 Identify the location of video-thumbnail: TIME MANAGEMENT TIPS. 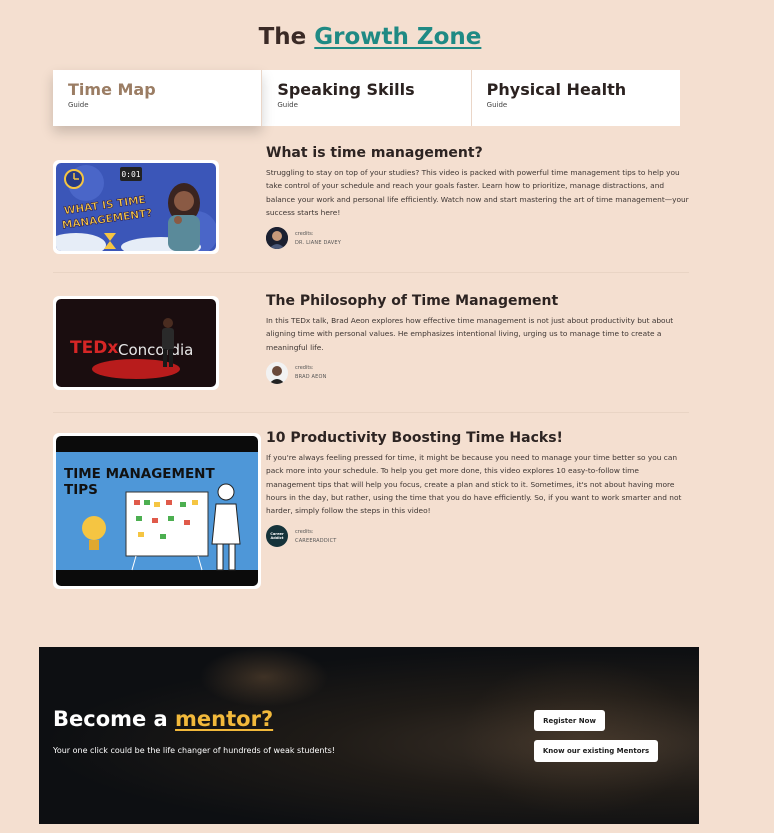
(157, 511).